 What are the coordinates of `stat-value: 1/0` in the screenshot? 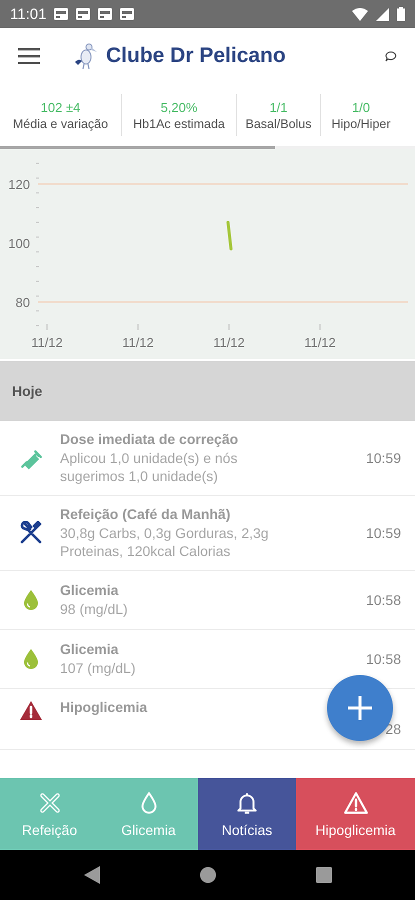 It's located at (361, 107).